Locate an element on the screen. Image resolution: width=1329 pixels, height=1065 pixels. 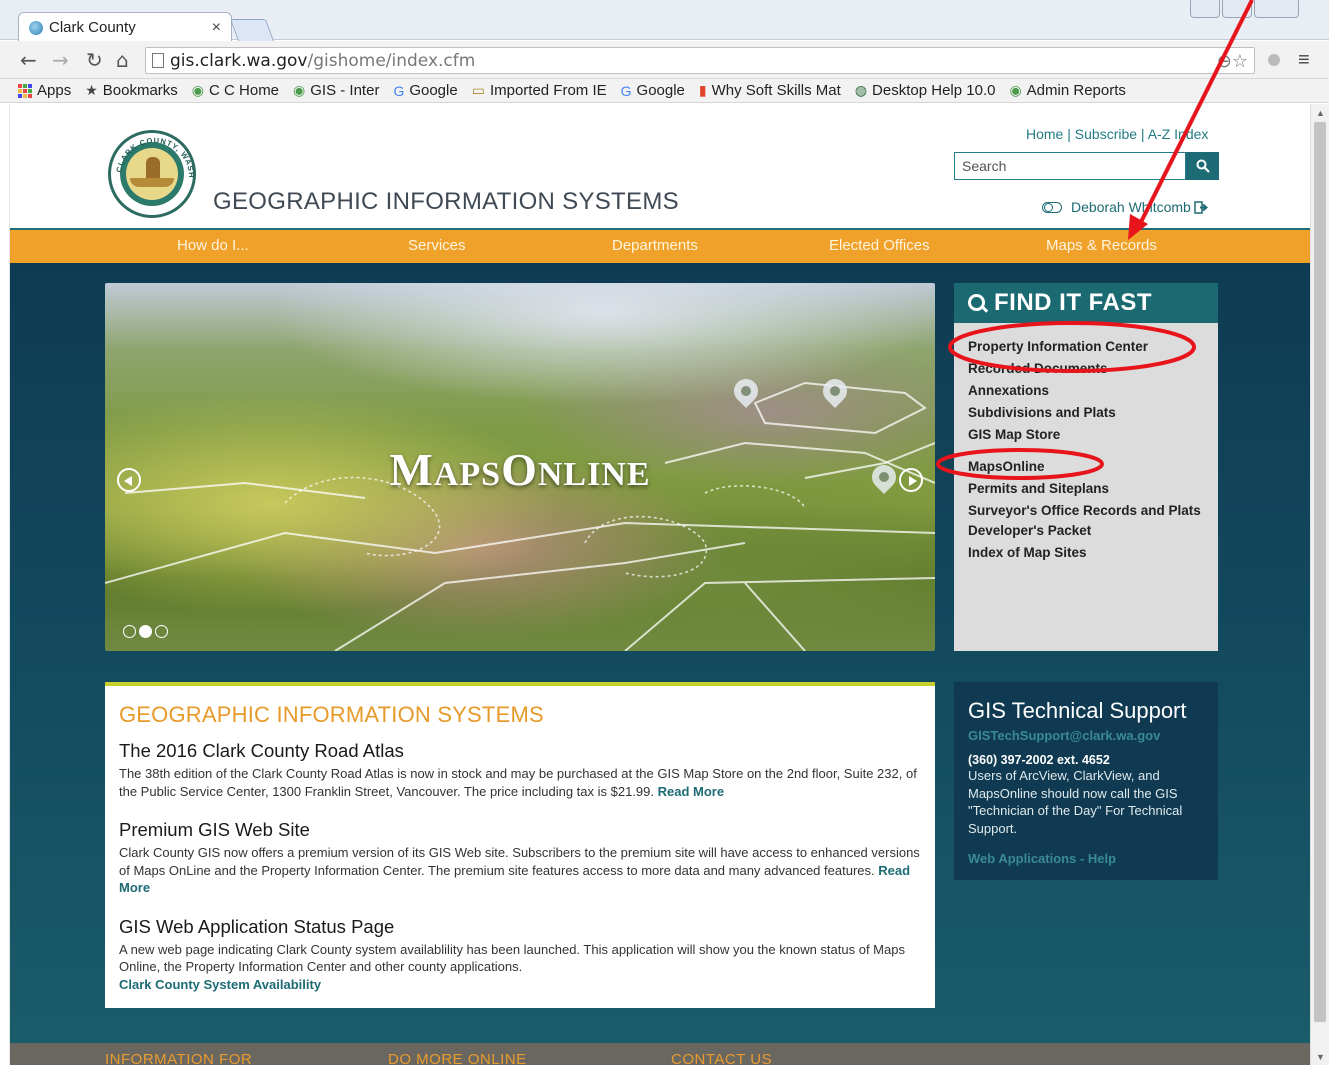
web-applications-help-link: Web Applications - Help is located at coordinates (1086, 858).